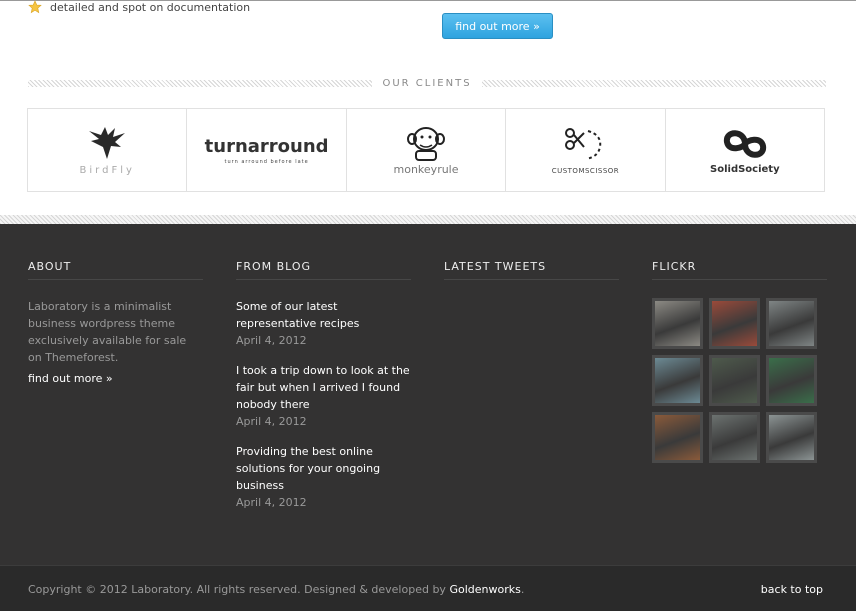 The image size is (856, 611). Describe the element at coordinates (739, 270) in the screenshot. I see `flickr-title: FLICKR` at that location.